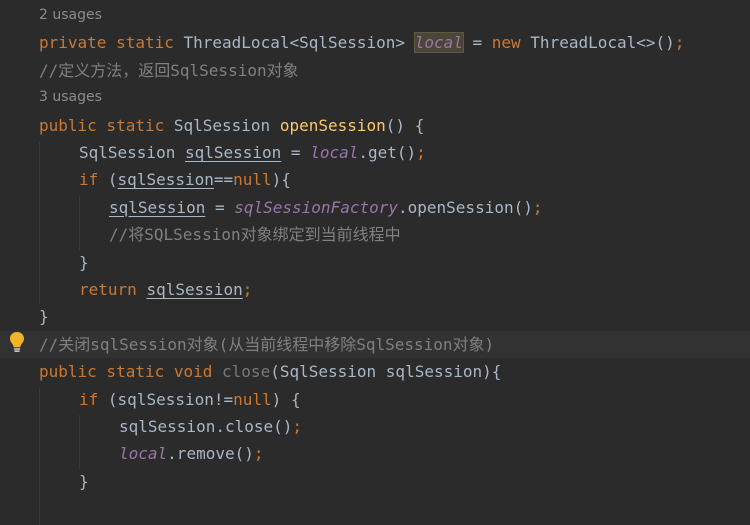  Describe the element at coordinates (131, 372) in the screenshot. I see `code-token: public static void` at that location.